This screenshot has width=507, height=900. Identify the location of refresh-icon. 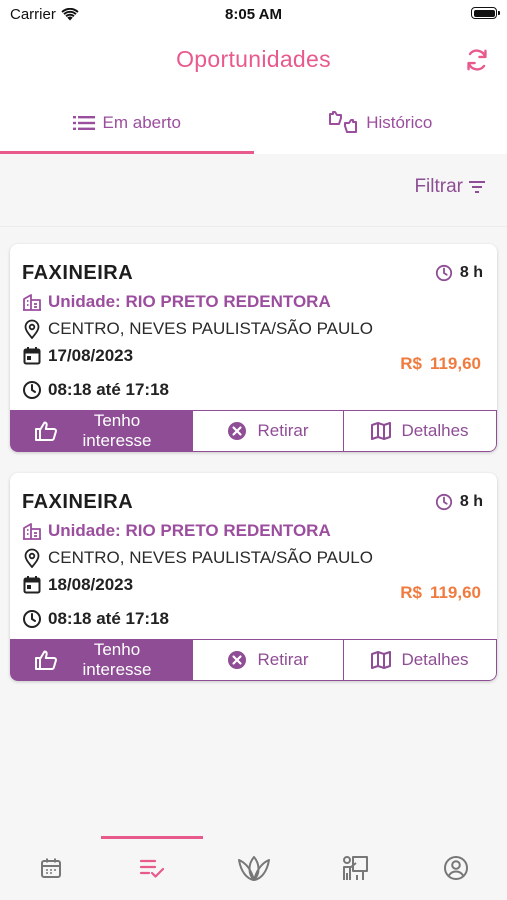
(477, 60).